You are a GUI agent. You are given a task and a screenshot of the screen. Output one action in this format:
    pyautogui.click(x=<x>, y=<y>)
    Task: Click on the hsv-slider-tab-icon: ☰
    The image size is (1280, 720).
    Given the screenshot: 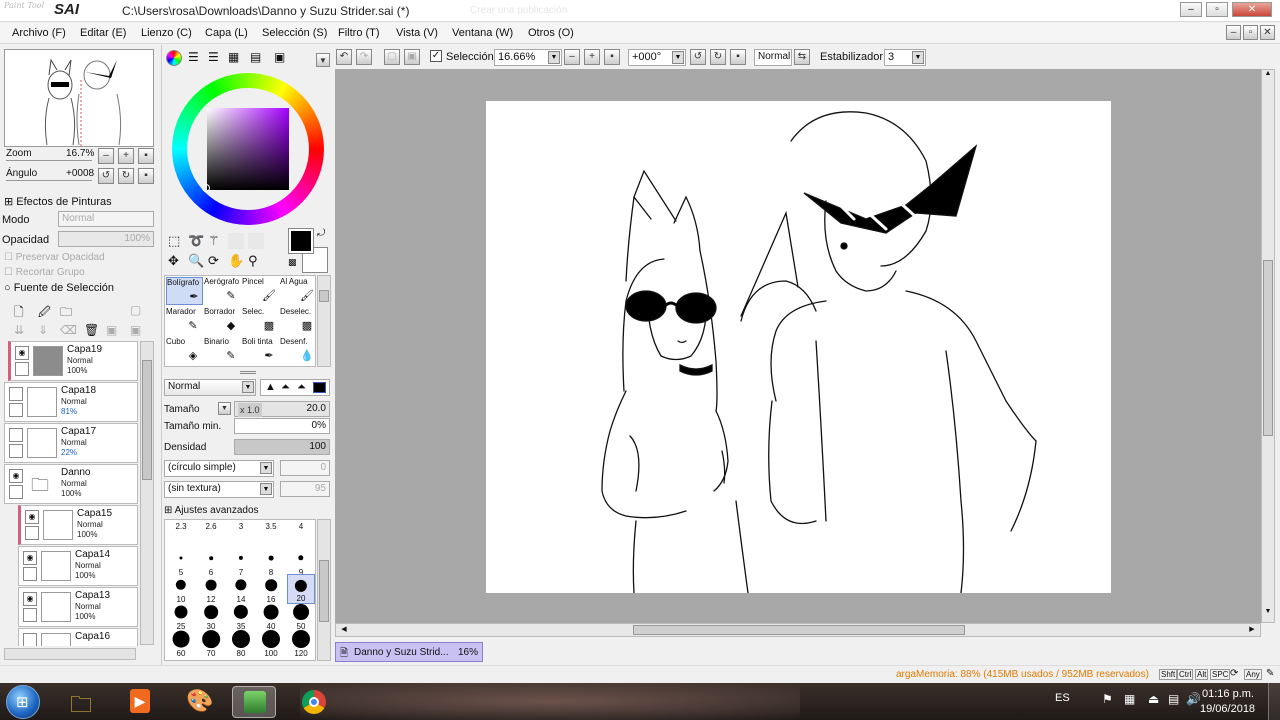 What is the action you would take?
    pyautogui.click(x=213, y=57)
    